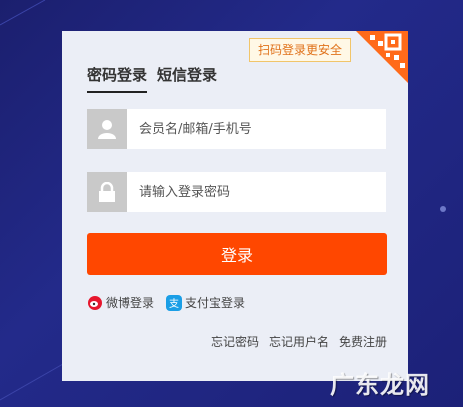 Image resolution: width=463 pixels, height=407 pixels. What do you see at coordinates (187, 78) in the screenshot?
I see `tab-sms-login: 短信登录` at bounding box center [187, 78].